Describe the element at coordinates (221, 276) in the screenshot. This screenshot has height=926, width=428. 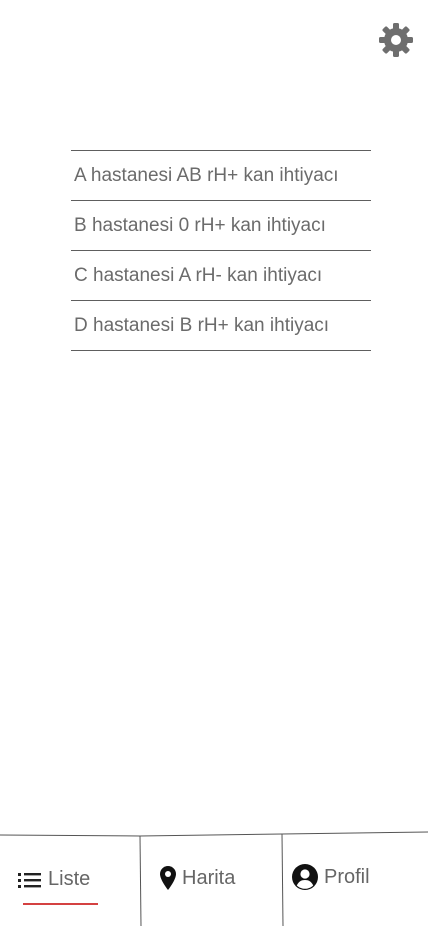
I see `list-item: C hastanesi A rH- kan ihtiyacı` at that location.